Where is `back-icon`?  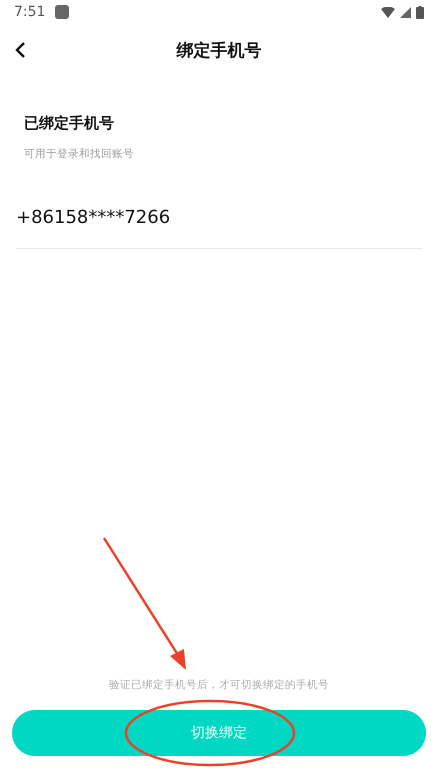 back-icon is located at coordinates (20, 50).